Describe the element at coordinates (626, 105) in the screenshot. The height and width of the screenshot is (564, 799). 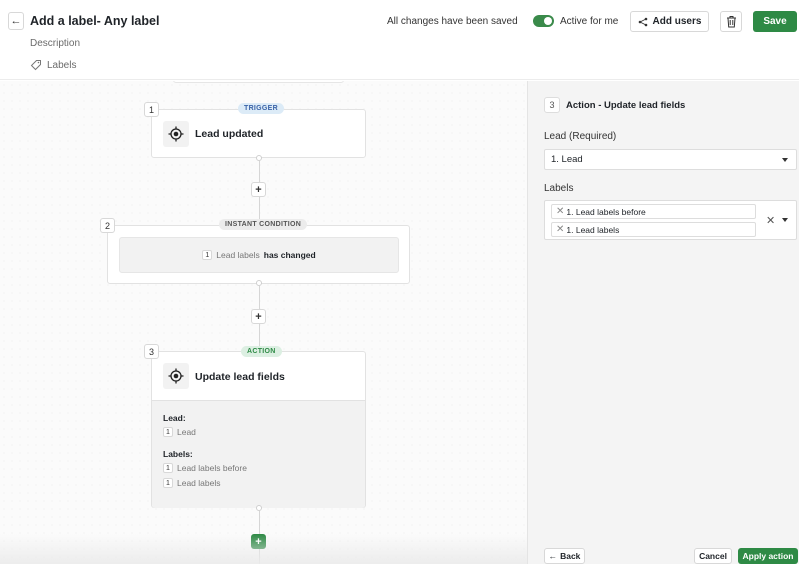
I see `panel-title: Action - Update lead fields` at that location.